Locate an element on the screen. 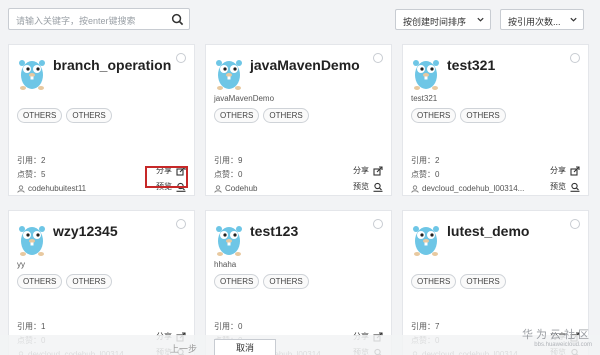 This screenshot has height=355, width=600. card-reference-count: 引用：9 is located at coordinates (228, 160).